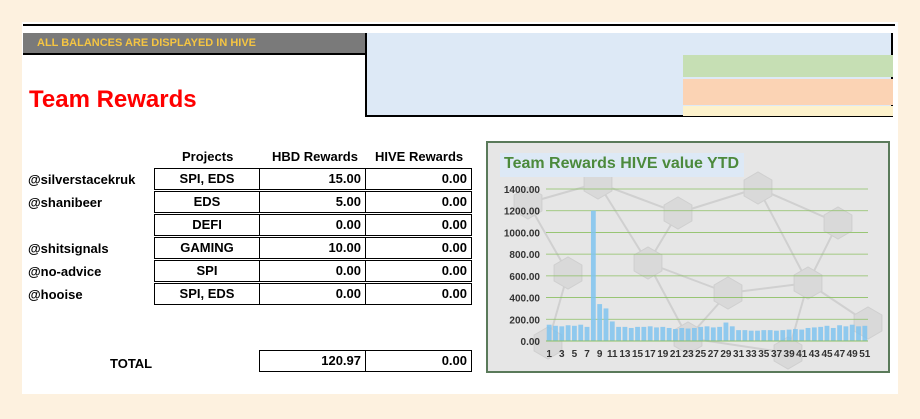  I want to click on x-tick-label: 15, so click(638, 354).